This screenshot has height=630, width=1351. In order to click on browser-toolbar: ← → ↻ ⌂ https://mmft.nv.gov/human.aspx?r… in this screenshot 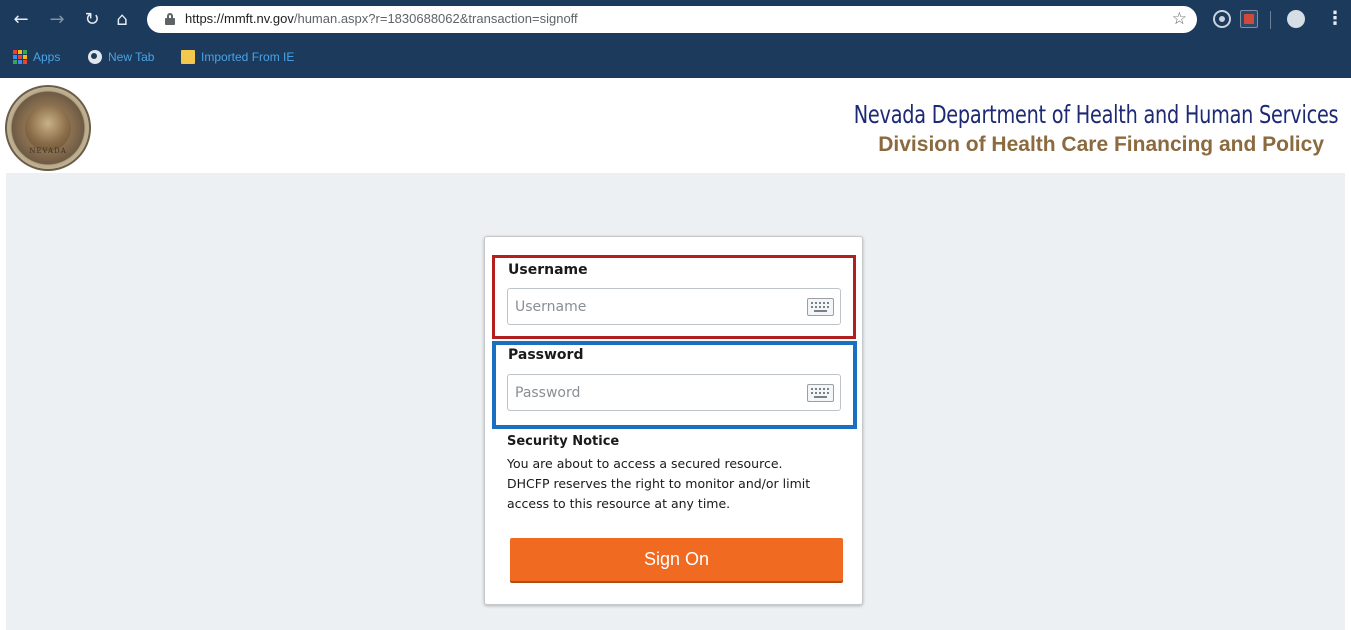, I will do `click(675, 20)`.